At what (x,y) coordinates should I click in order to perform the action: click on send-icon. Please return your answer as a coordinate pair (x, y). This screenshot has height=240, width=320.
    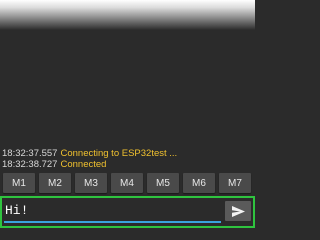
    Looking at the image, I should click on (238, 211).